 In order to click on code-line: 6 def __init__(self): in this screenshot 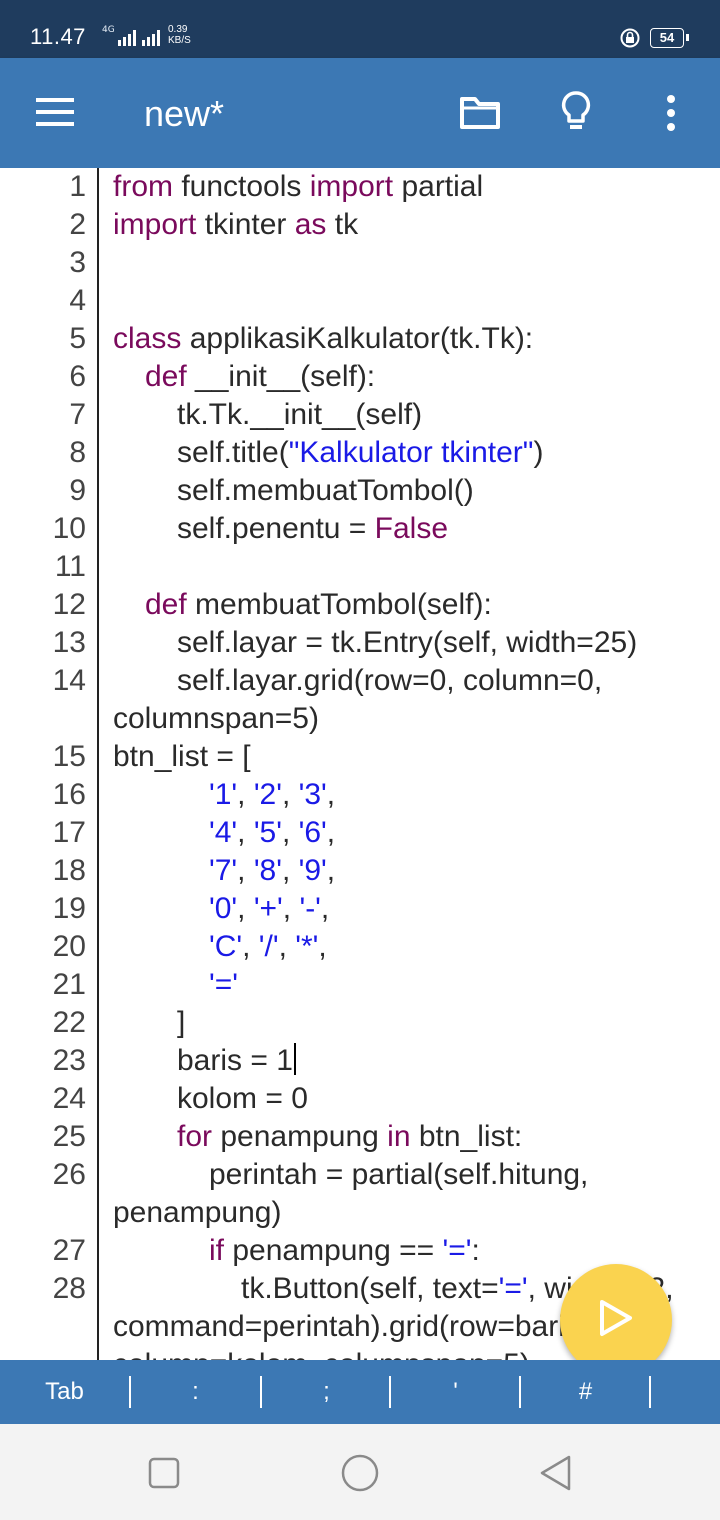, I will do `click(360, 377)`.